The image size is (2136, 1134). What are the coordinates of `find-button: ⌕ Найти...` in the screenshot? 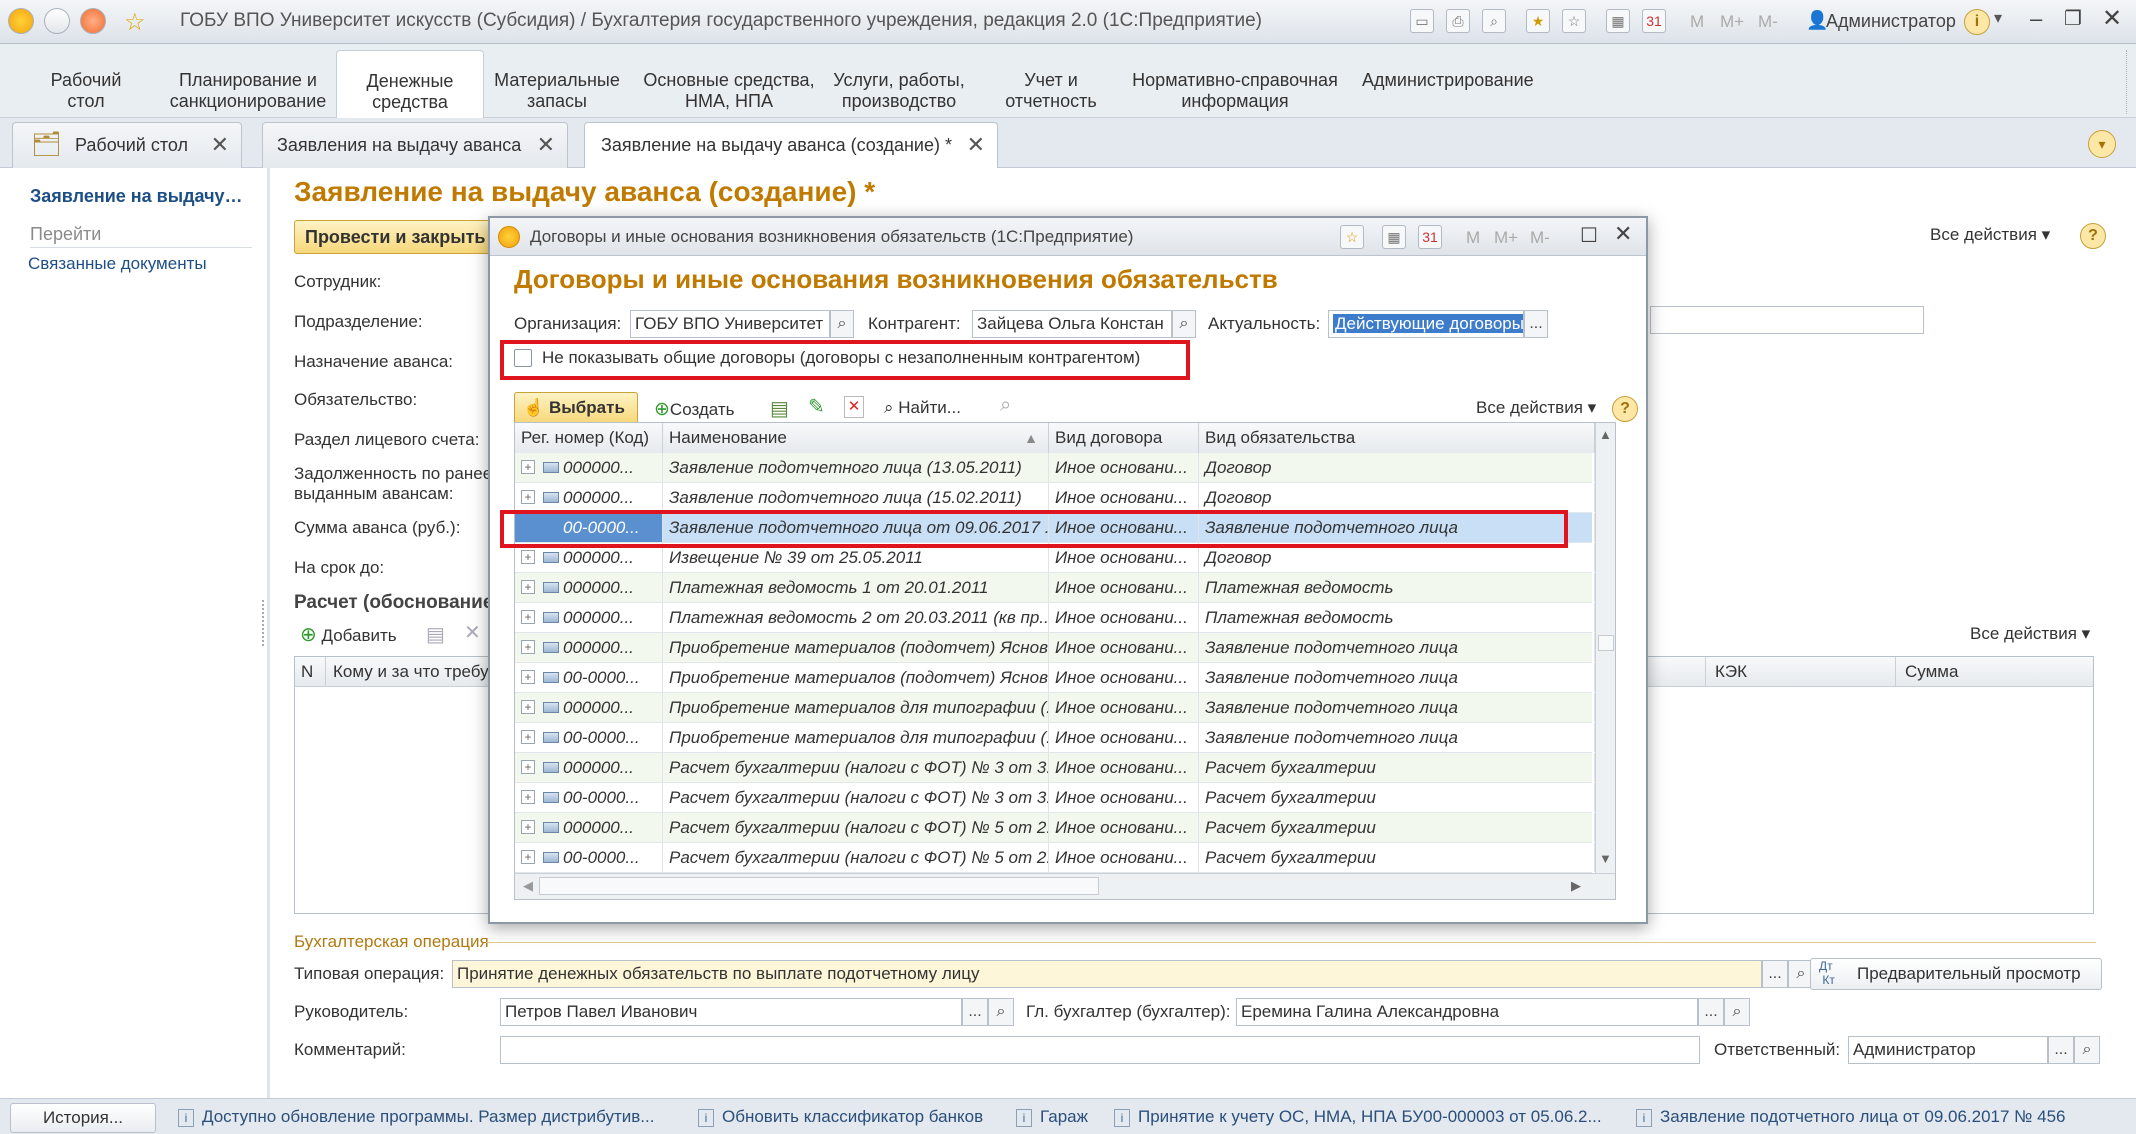 It's located at (922, 408).